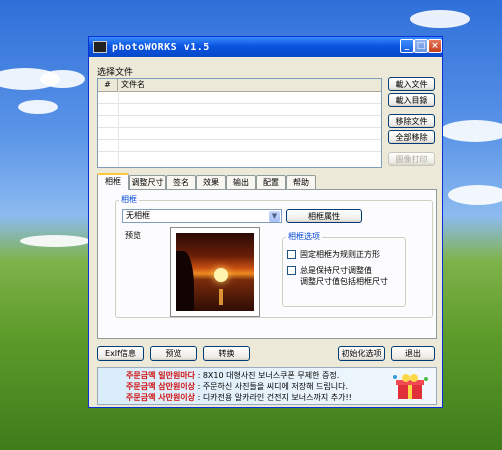 This screenshot has height=450, width=502. What do you see at coordinates (421, 46) in the screenshot?
I see `maximize-icon: □` at bounding box center [421, 46].